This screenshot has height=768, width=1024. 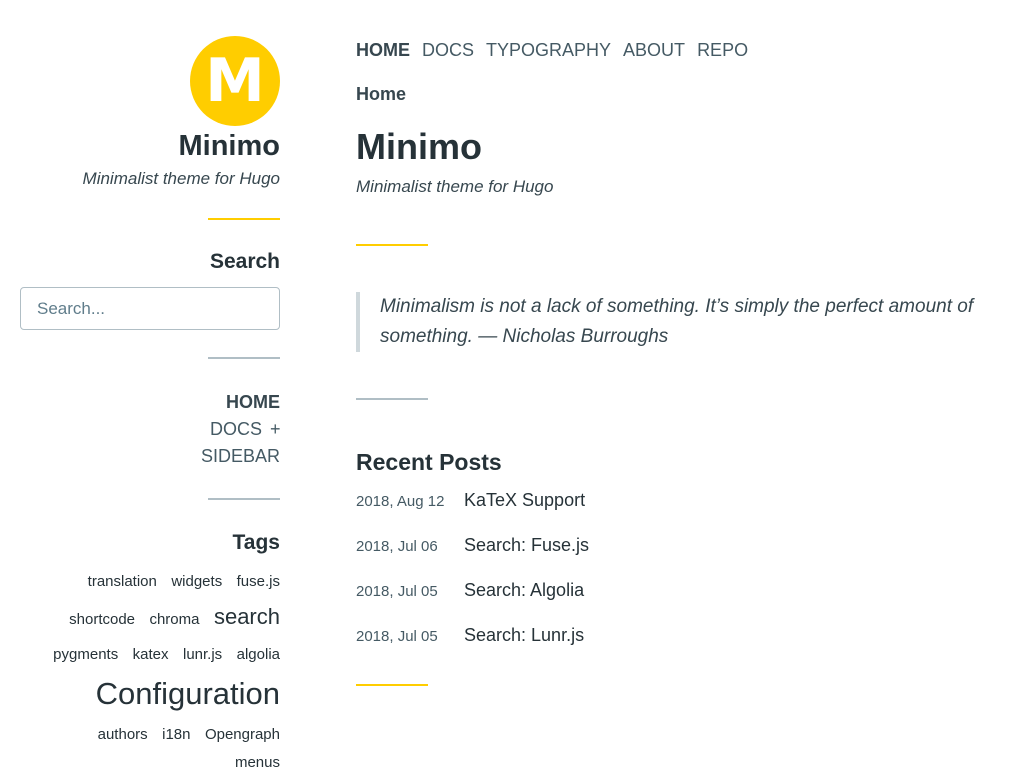 I want to click on post-title-link: KaTeX Support, so click(x=524, y=500).